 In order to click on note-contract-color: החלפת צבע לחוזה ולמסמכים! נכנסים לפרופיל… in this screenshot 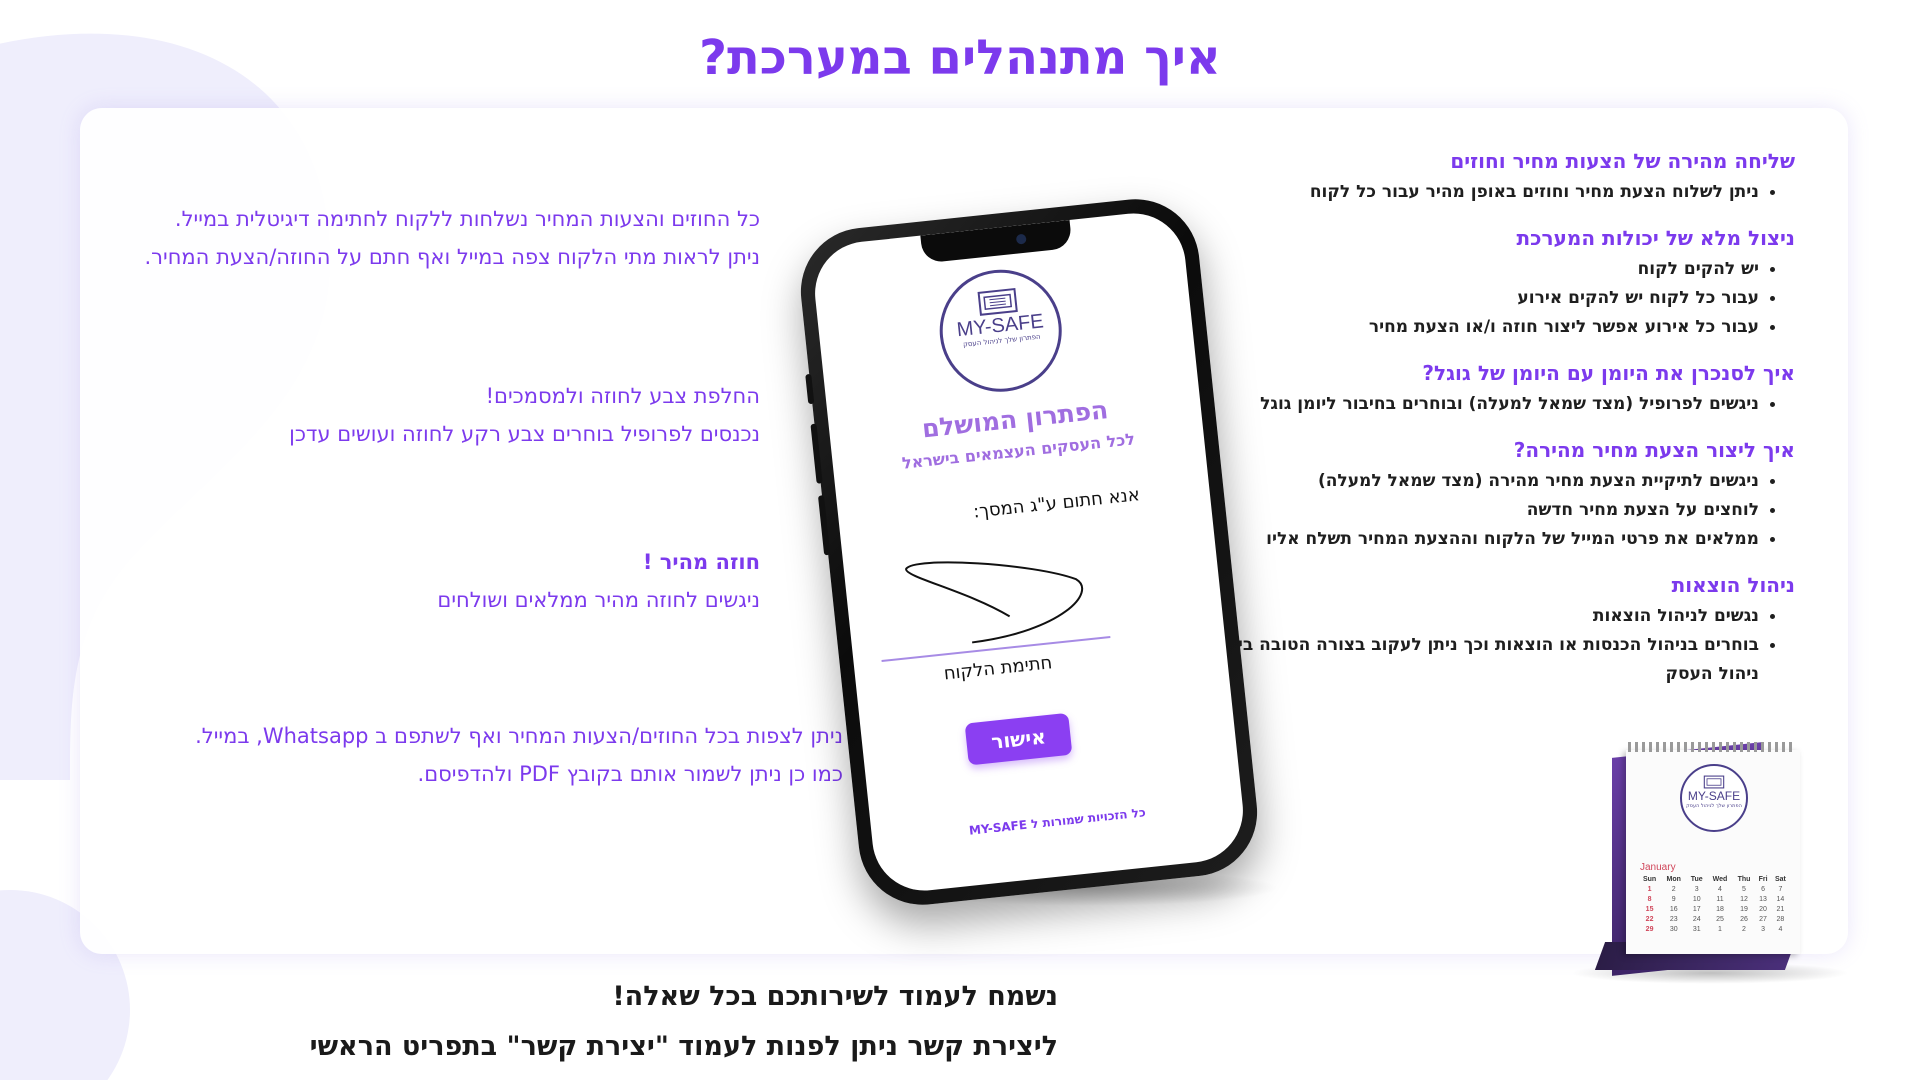, I will do `click(524, 415)`.